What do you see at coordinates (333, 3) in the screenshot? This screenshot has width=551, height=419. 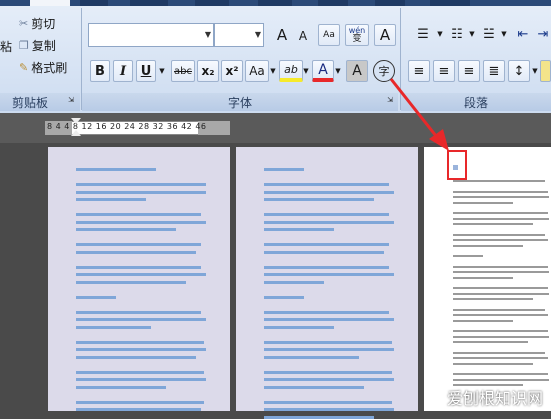 I see `tab-review` at bounding box center [333, 3].